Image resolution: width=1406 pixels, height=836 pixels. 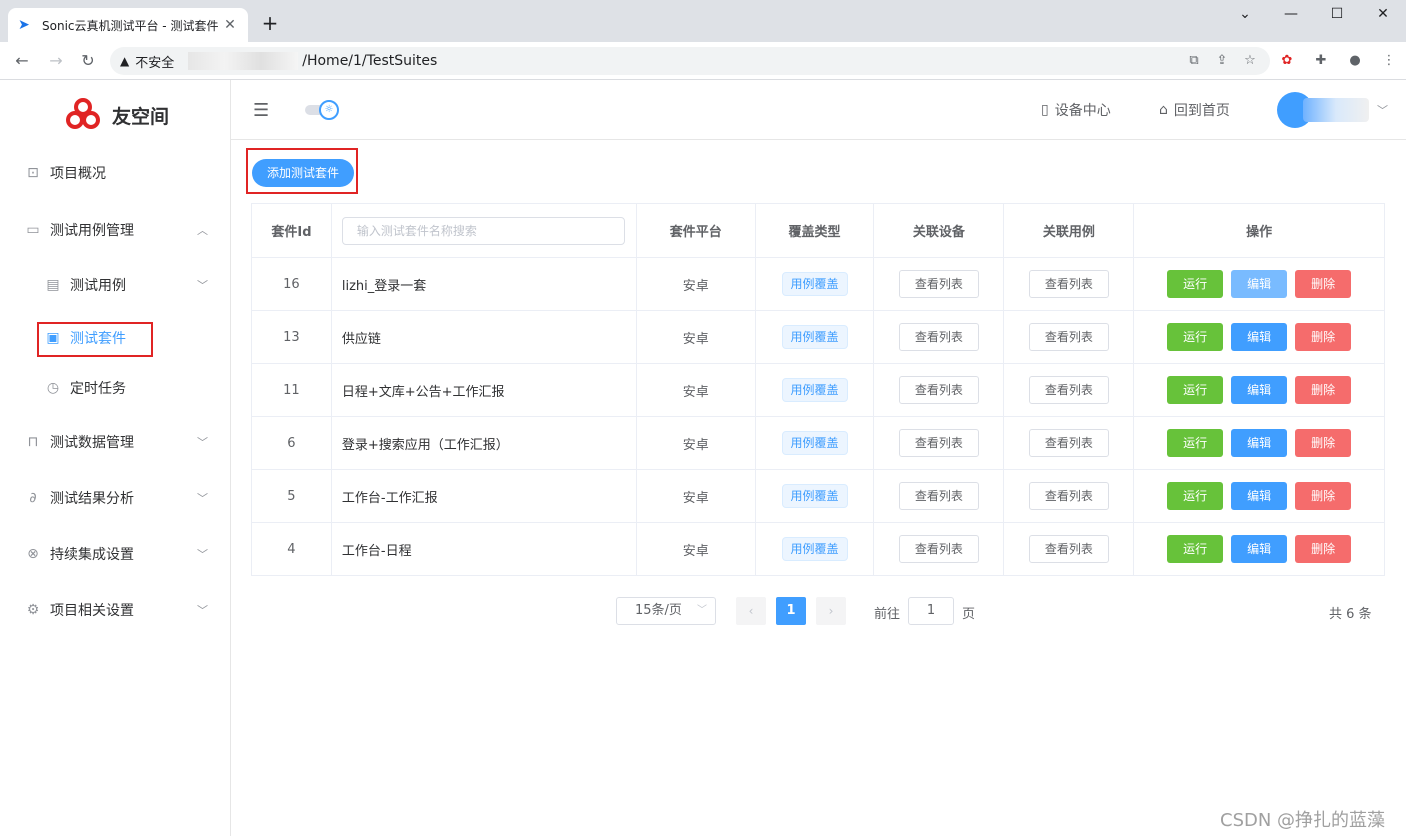 What do you see at coordinates (831, 611) in the screenshot?
I see `next-page-button: ›` at bounding box center [831, 611].